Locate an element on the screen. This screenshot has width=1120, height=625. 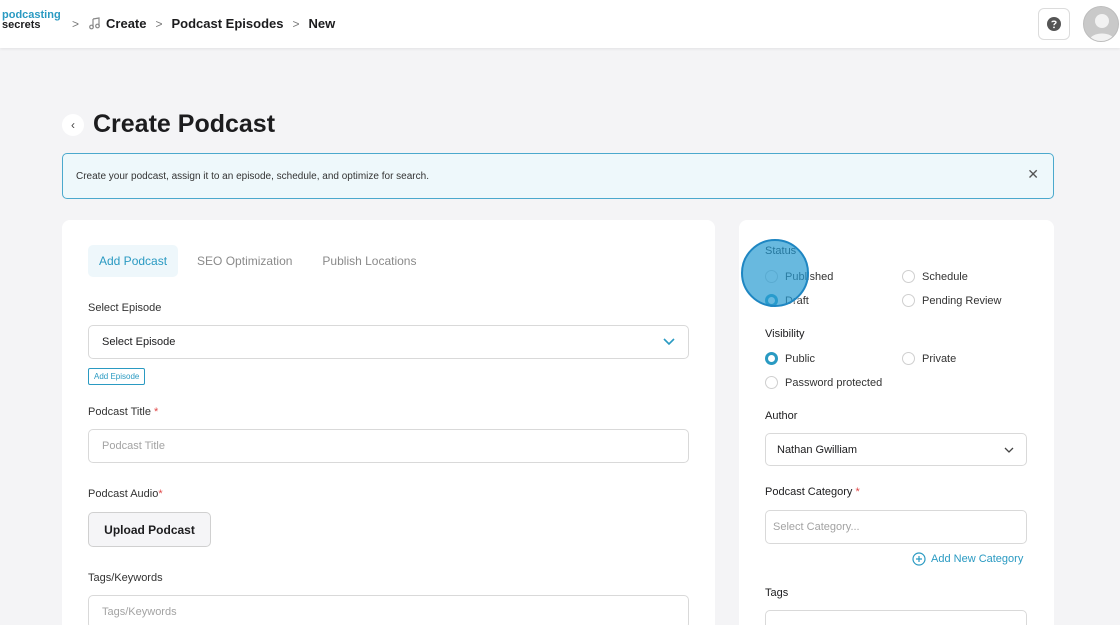
add-new-category-button: Add New Category is located at coordinates (967, 559).